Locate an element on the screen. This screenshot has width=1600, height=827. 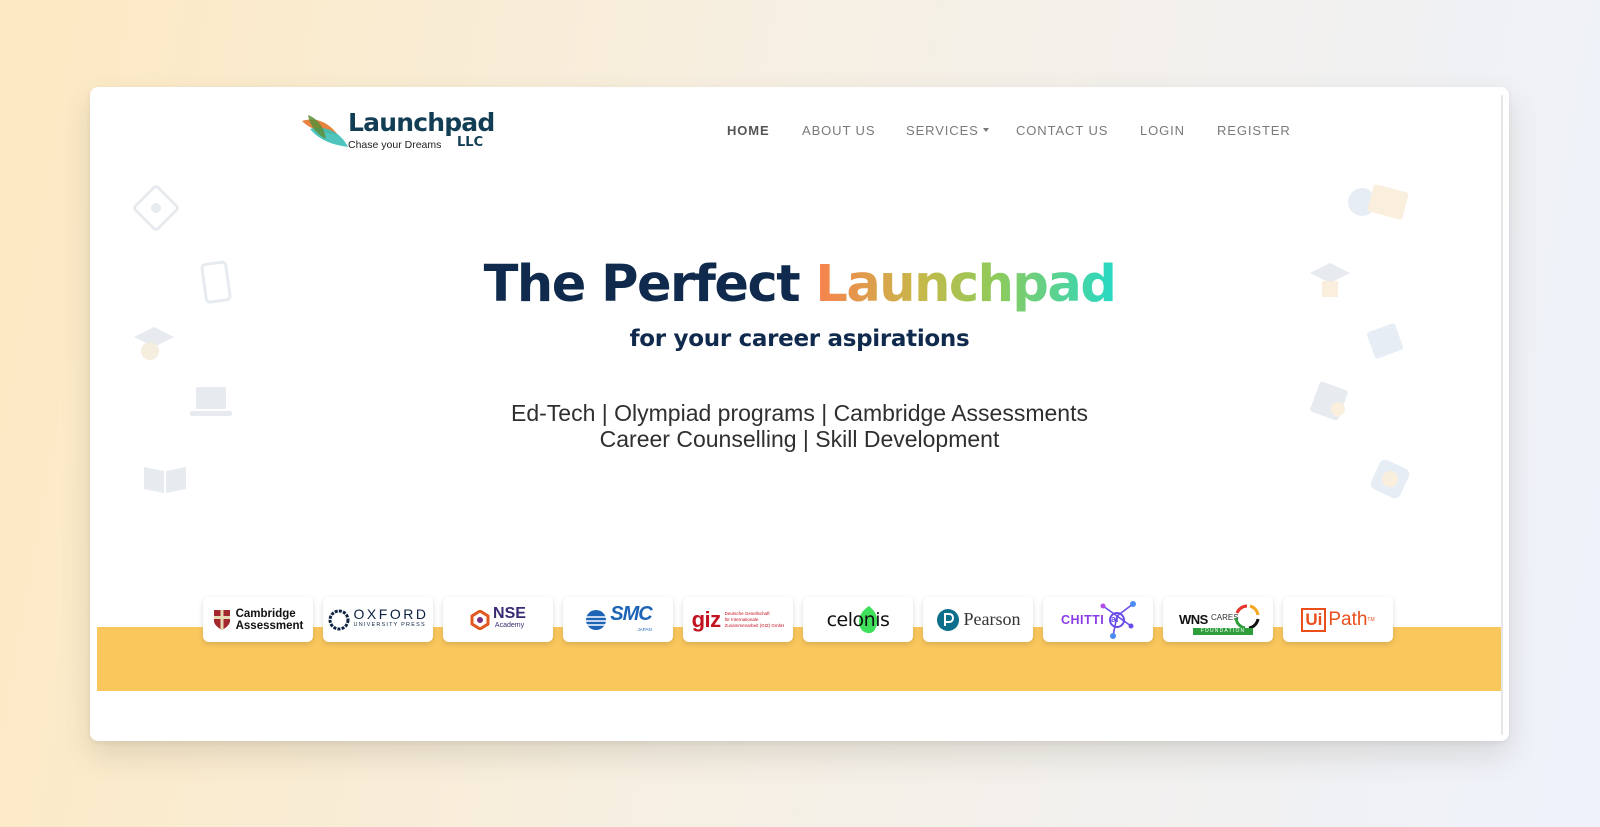
partner-pearson: Pearson is located at coordinates (978, 619).